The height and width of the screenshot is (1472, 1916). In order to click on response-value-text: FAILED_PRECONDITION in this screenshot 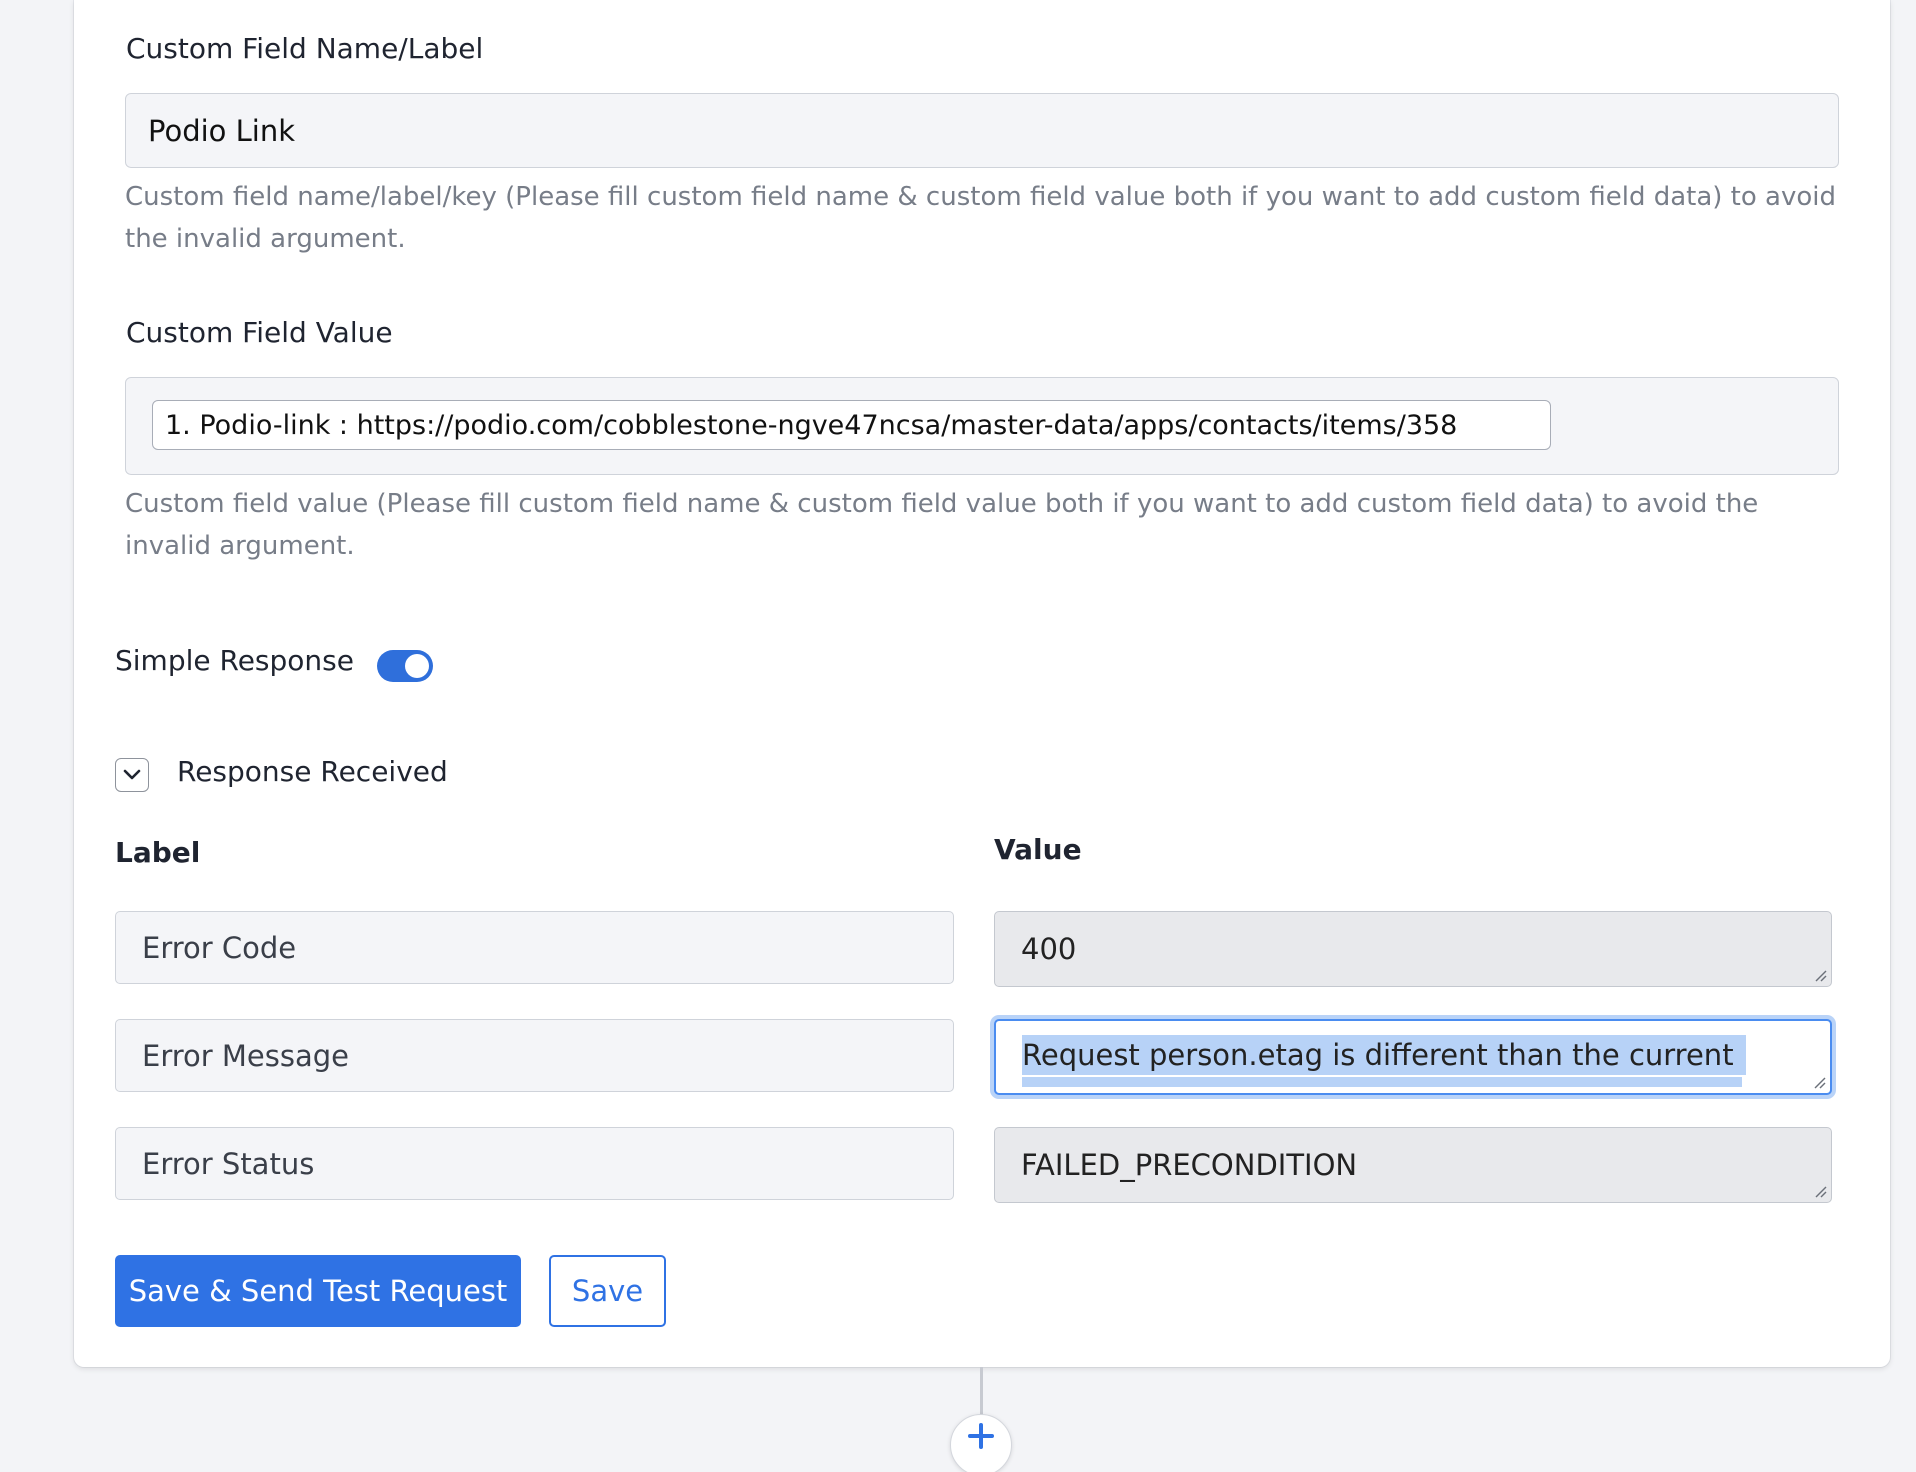, I will do `click(1189, 1165)`.